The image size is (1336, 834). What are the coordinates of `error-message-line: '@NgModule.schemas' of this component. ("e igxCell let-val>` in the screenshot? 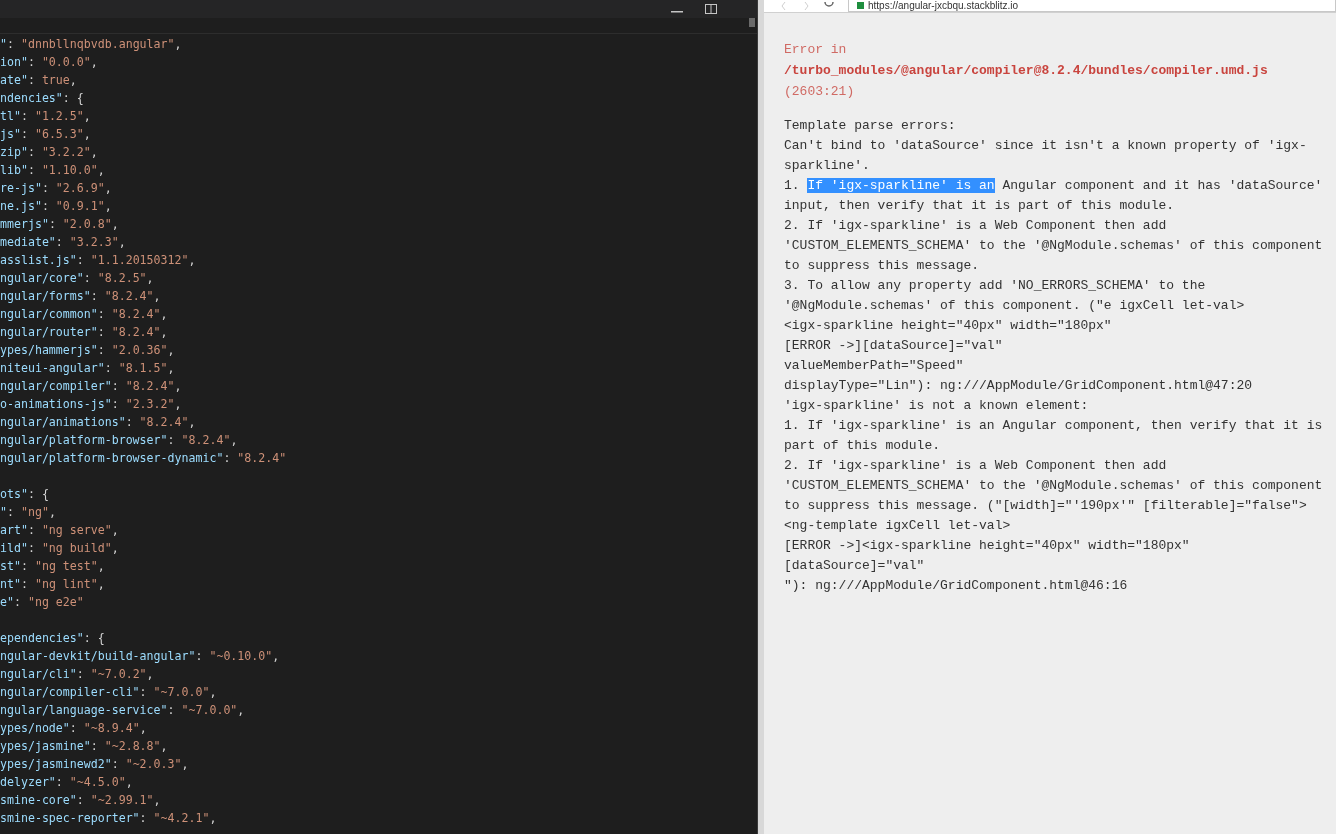 It's located at (1014, 306).